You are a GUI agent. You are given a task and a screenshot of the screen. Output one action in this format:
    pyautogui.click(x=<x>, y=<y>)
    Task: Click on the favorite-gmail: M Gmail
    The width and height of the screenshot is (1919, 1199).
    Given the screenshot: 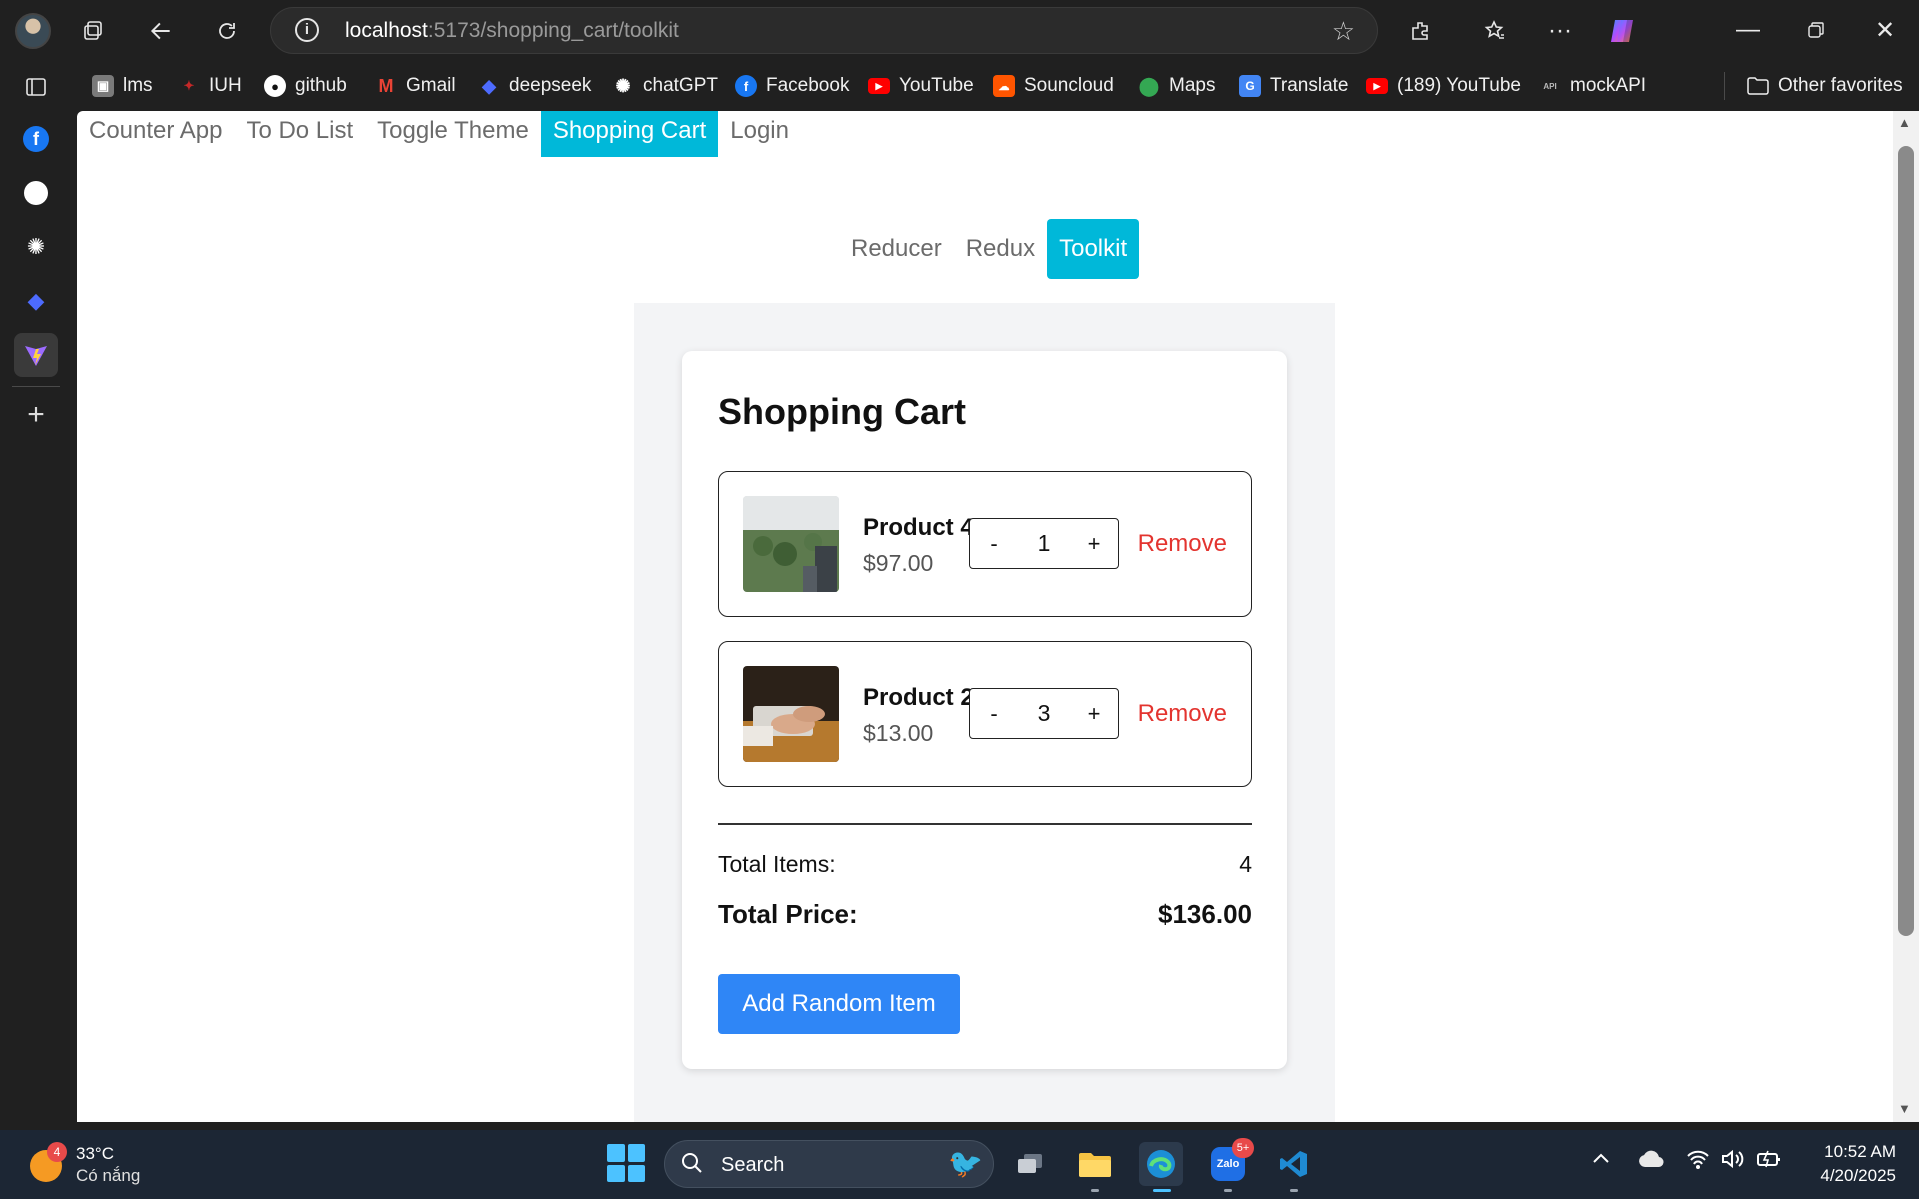 What is the action you would take?
    pyautogui.click(x=415, y=86)
    